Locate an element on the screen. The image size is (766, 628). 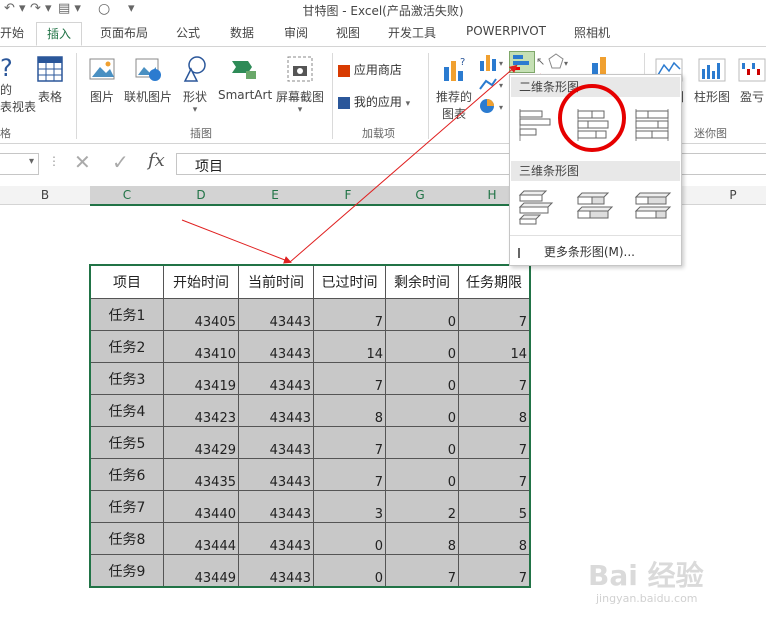
percent-stacked-bar-option is located at coordinates (652, 125).